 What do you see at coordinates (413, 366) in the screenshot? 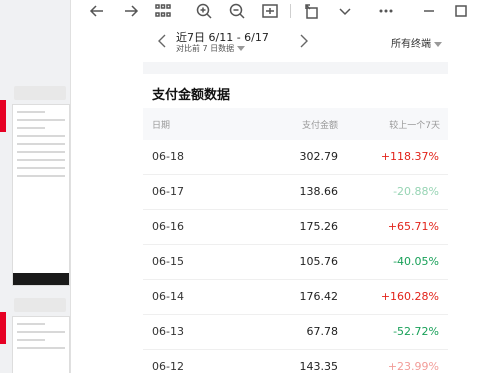
I see `row-change: +23.99%` at bounding box center [413, 366].